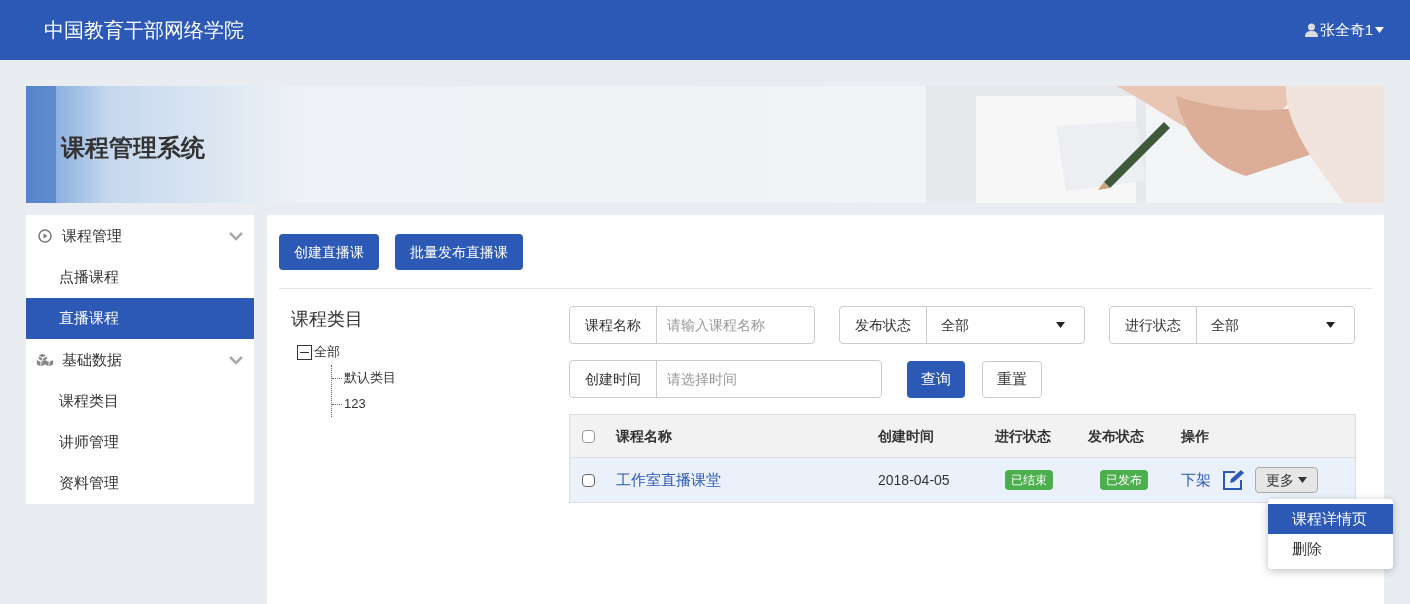 The image size is (1410, 604). Describe the element at coordinates (45, 236) in the screenshot. I see `play-circle-icon` at that location.